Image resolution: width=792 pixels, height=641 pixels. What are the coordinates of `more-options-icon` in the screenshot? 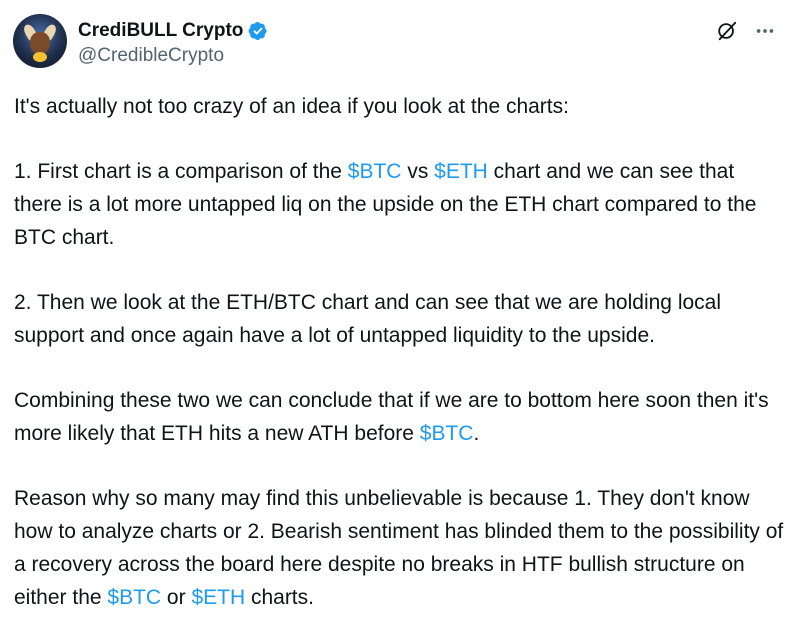 It's located at (765, 31).